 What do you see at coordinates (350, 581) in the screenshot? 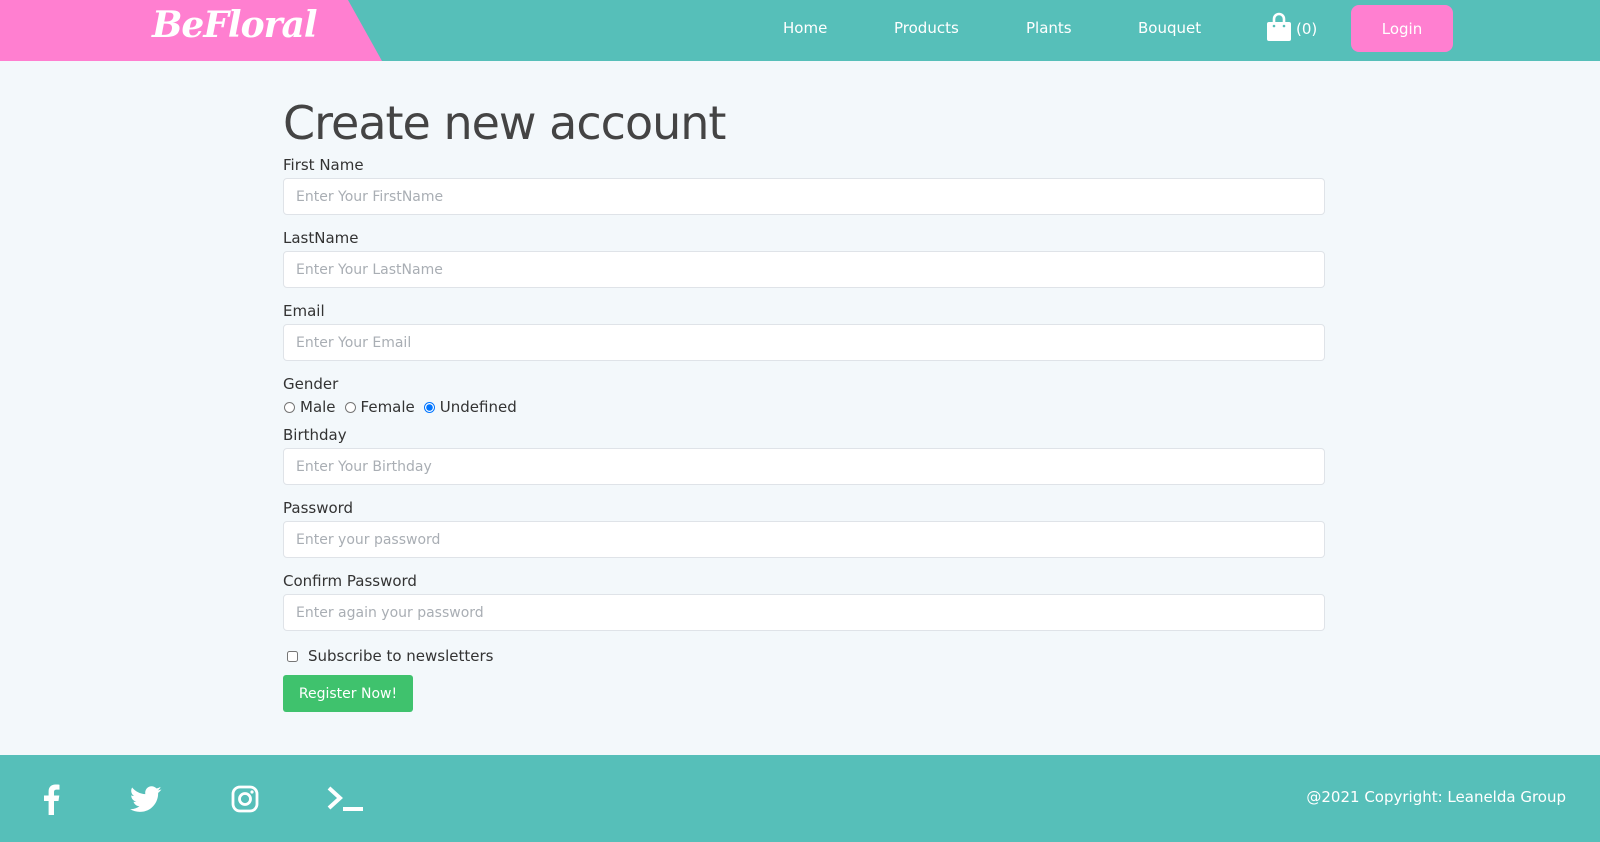
I see `confirm-password-label: Confirm Password` at bounding box center [350, 581].